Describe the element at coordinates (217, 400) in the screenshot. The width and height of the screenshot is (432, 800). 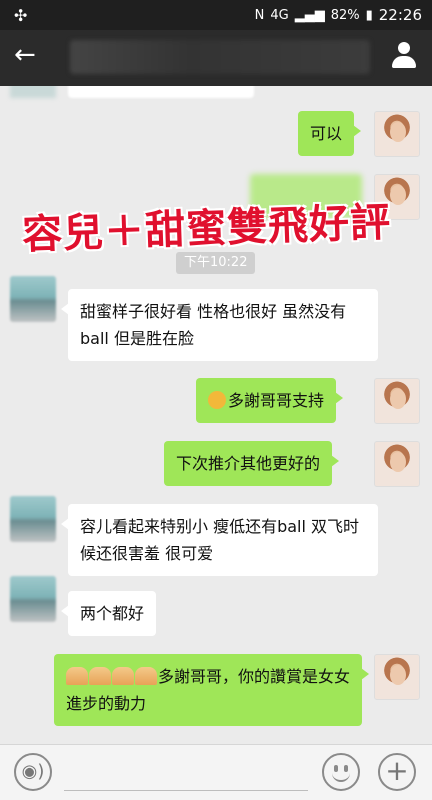
I see `grimace-emoji` at that location.